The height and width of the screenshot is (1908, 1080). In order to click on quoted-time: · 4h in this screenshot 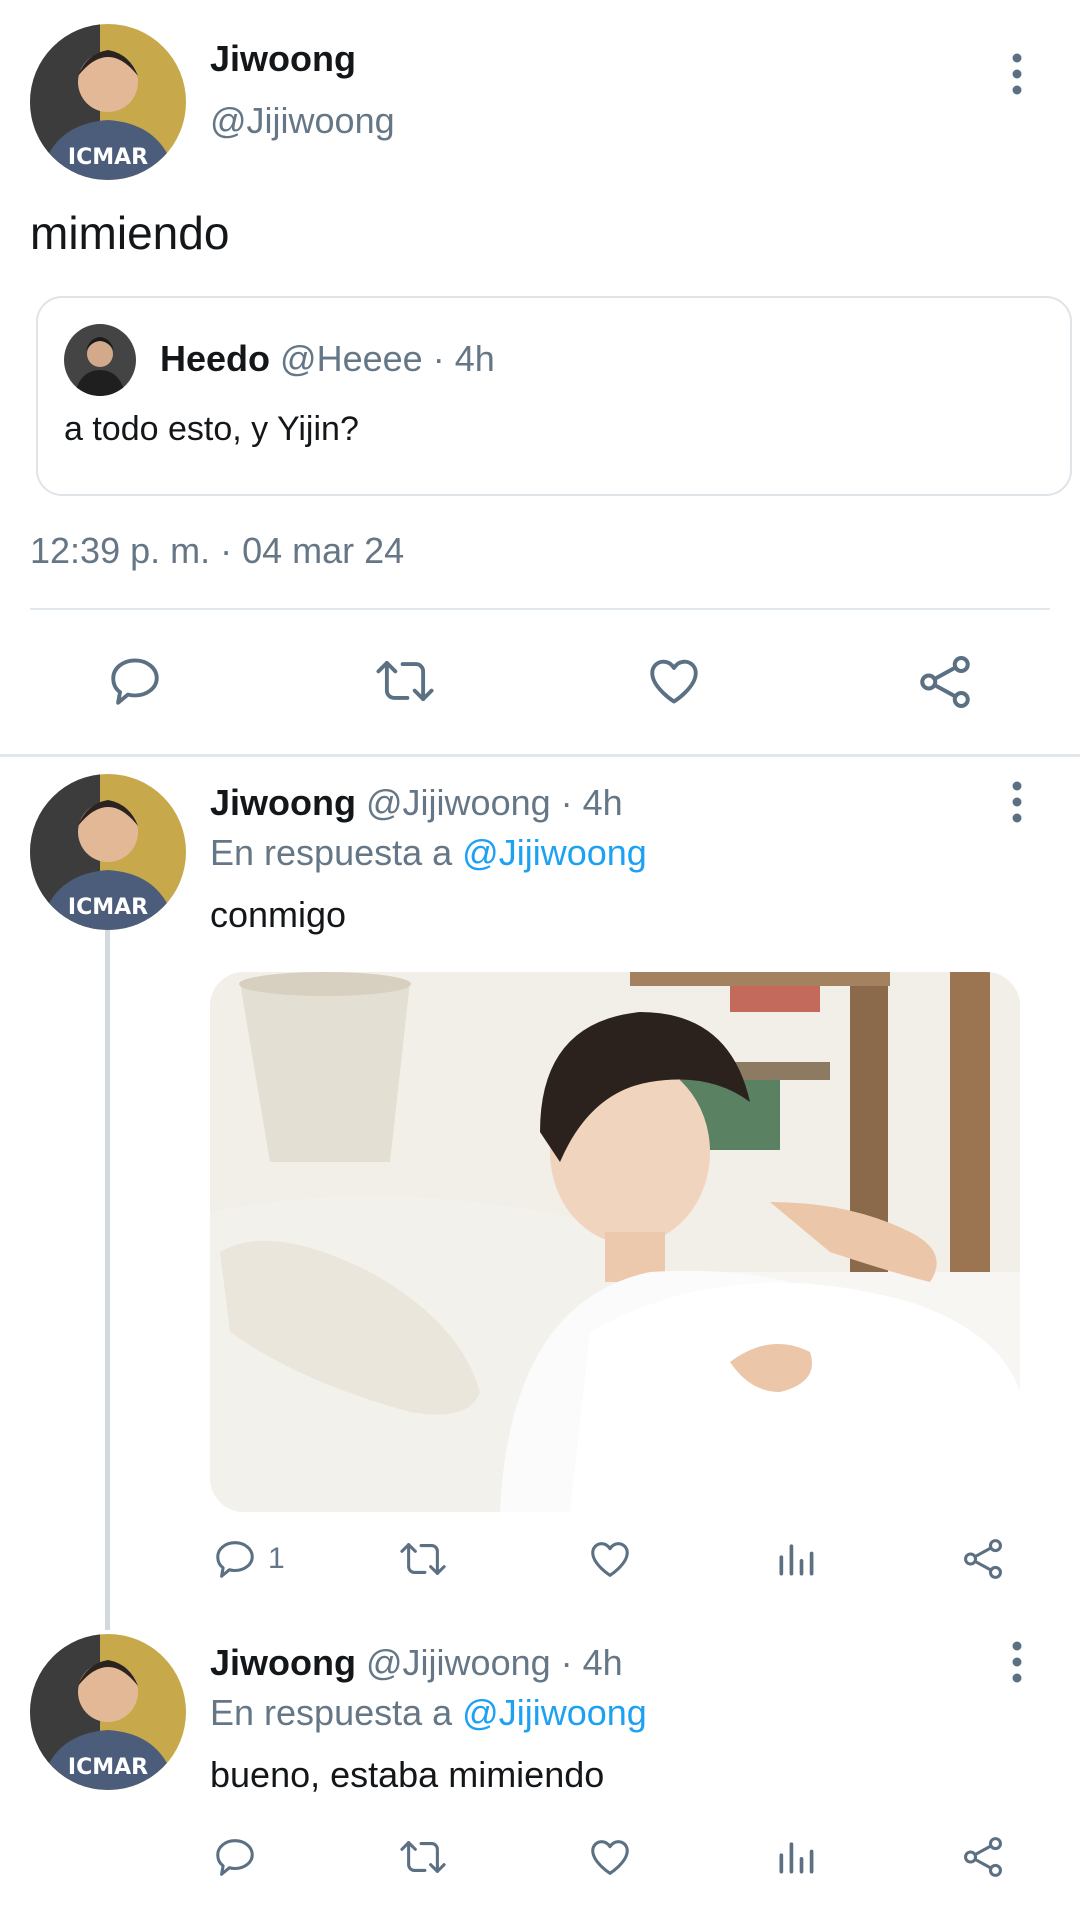, I will do `click(463, 358)`.